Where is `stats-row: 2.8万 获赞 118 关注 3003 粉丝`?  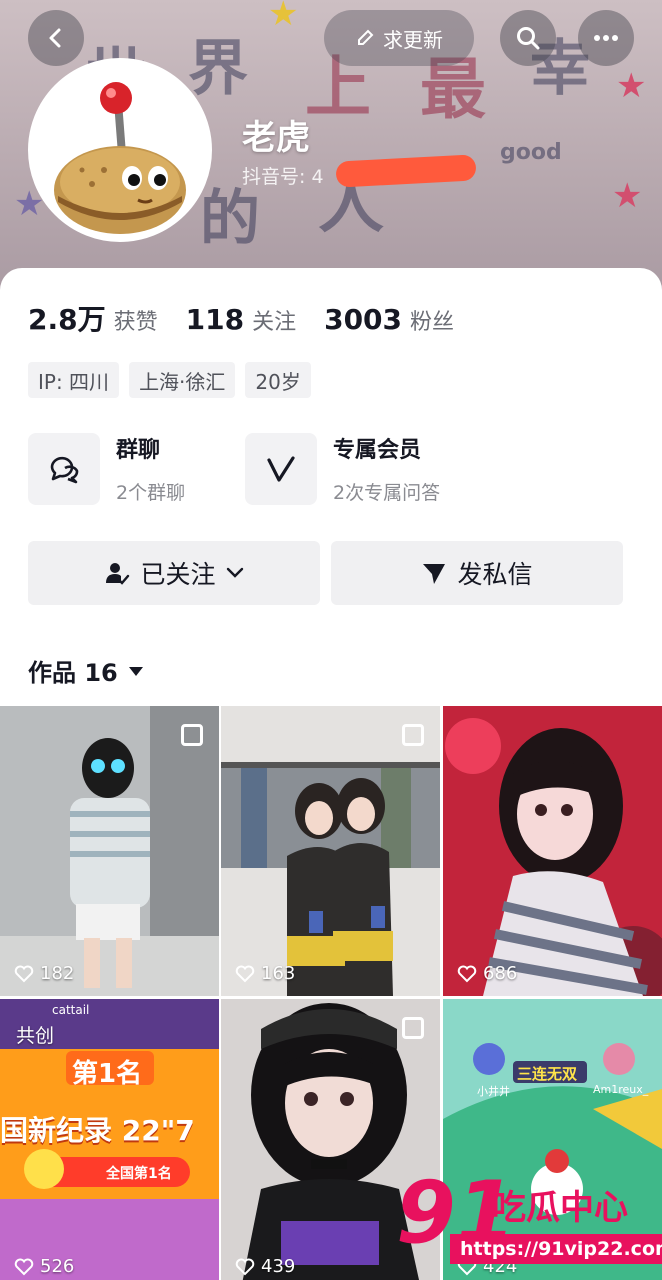
stats-row: 2.8万 获赞 118 关注 3003 粉丝 is located at coordinates (241, 318).